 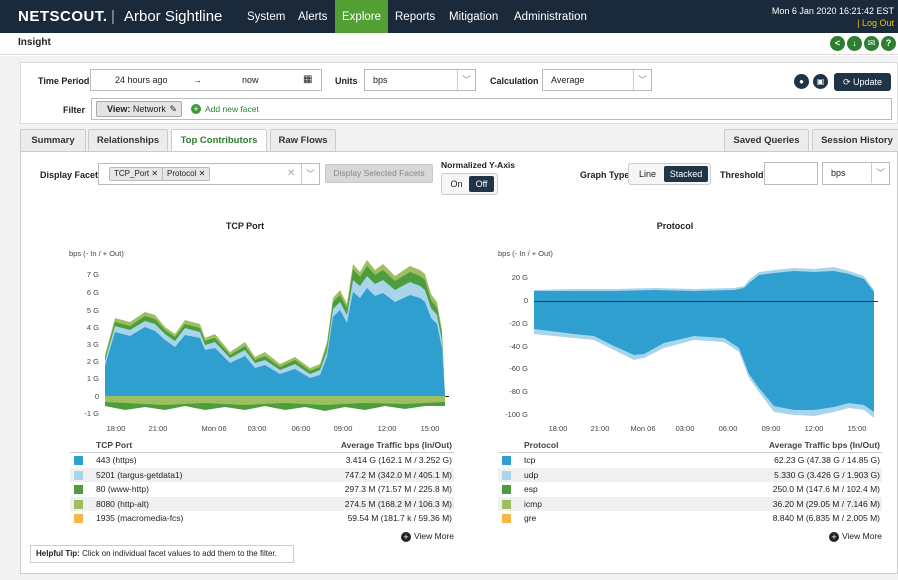 I want to click on row-name: gre, so click(x=530, y=518).